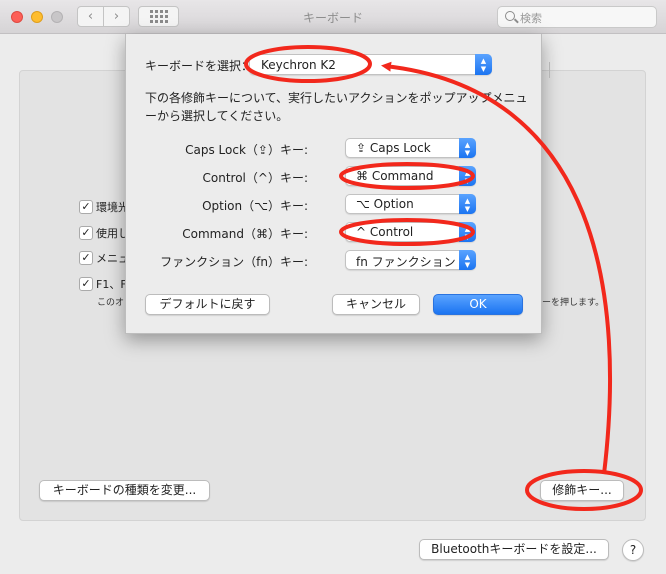  I want to click on popup-value: ⇪ Caps Lock, so click(393, 148).